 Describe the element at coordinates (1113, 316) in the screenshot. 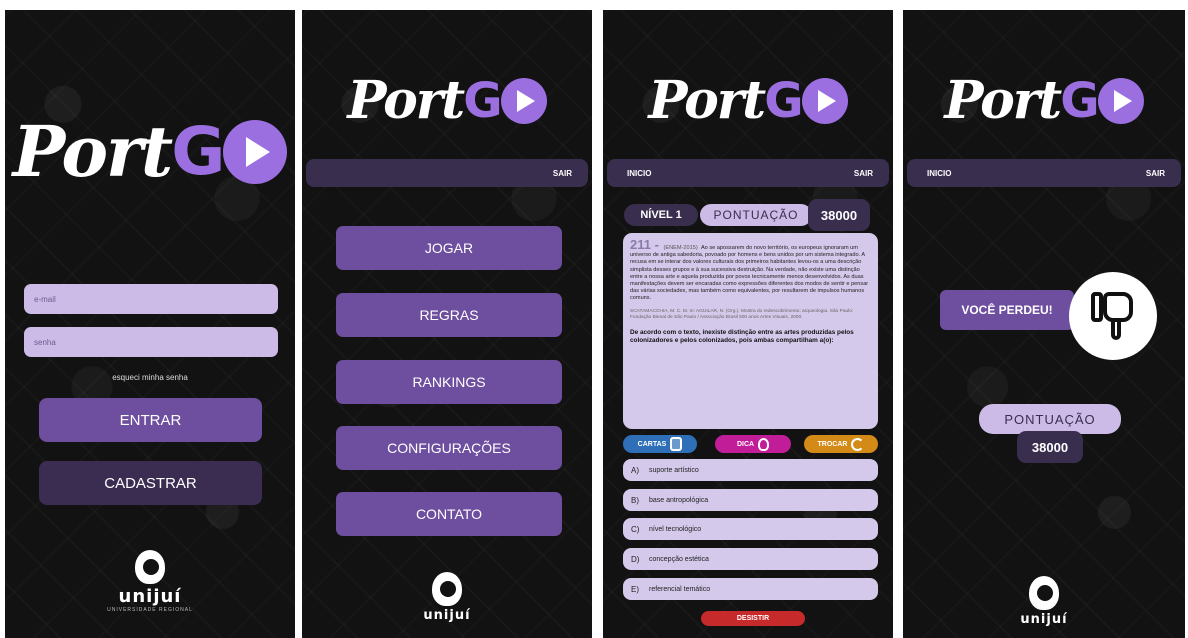

I see `thumbs-down-icon` at that location.